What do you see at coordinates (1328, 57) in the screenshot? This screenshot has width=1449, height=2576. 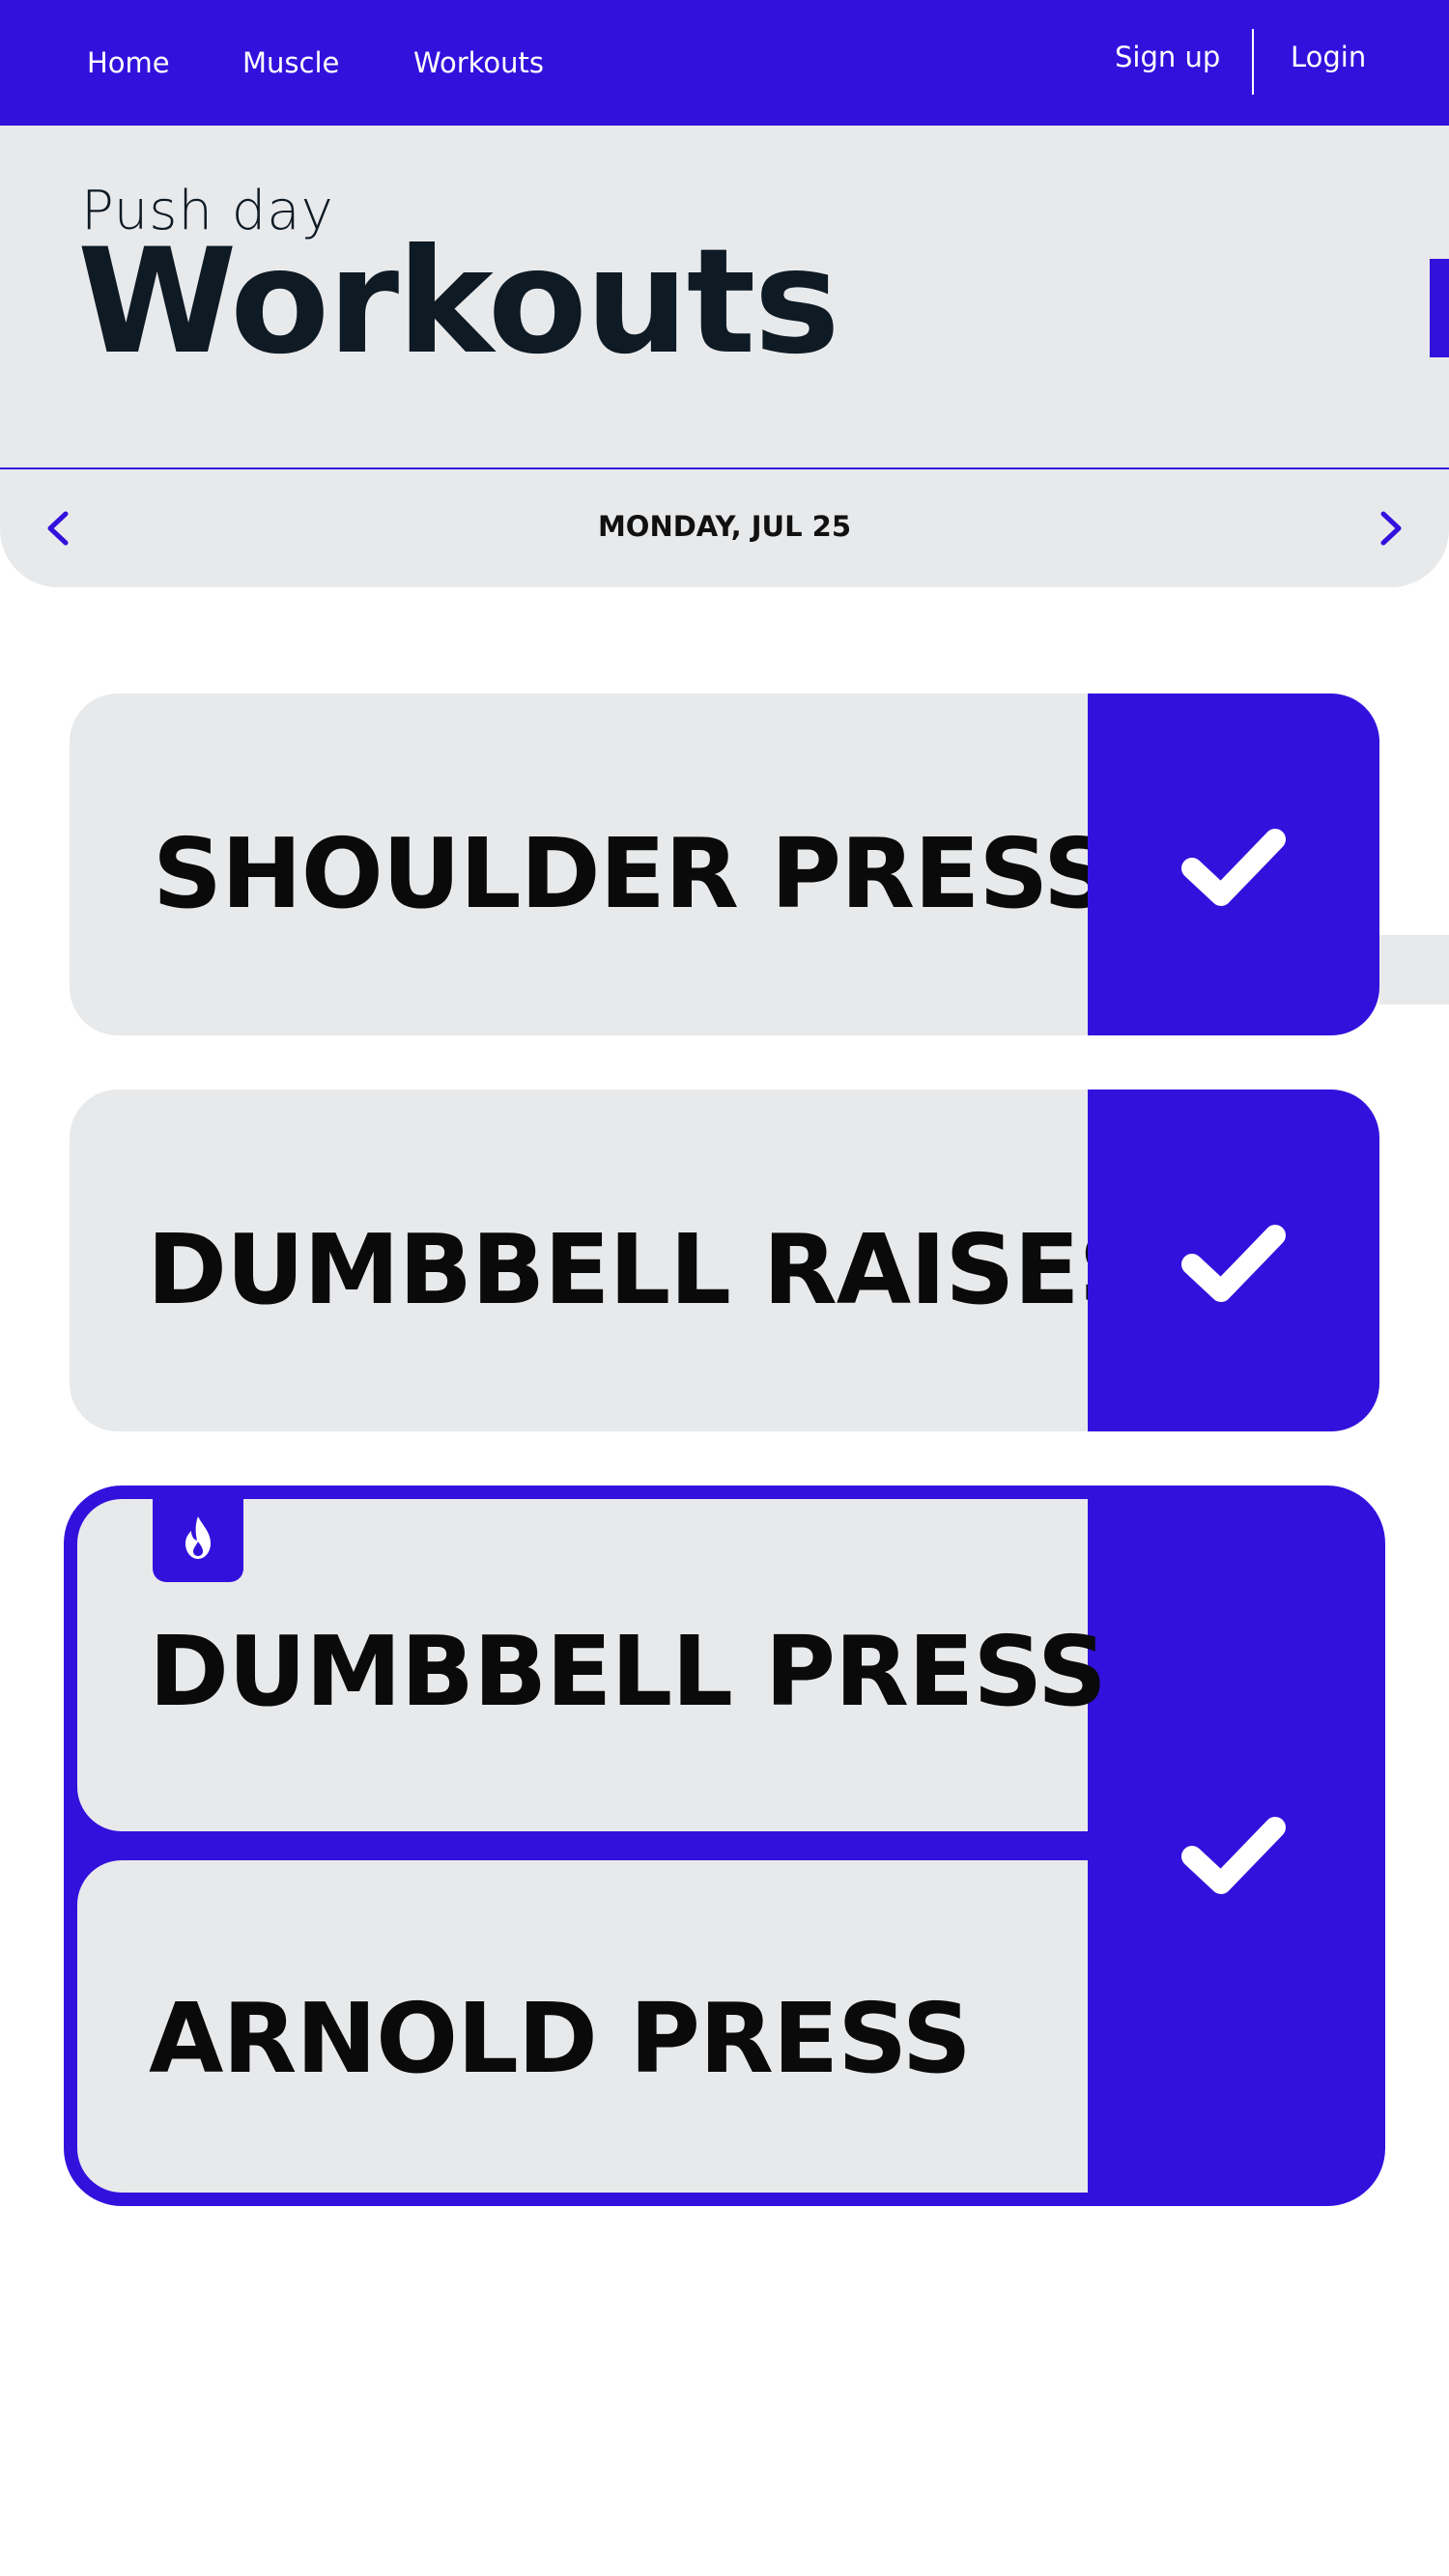 I see `login-link: Login` at bounding box center [1328, 57].